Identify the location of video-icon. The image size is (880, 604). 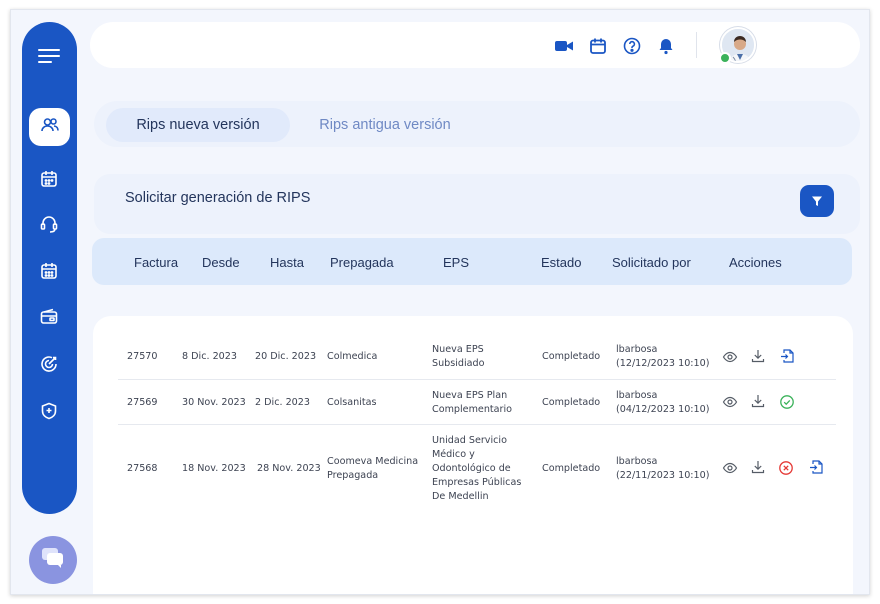
(564, 46).